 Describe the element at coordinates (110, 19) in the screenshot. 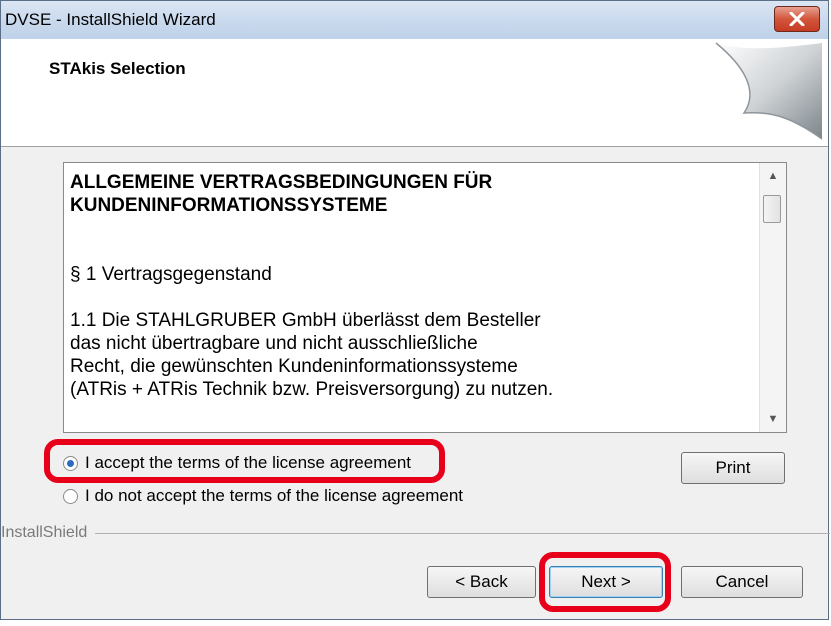

I see `window-title: DVSE - InstallShield Wizard` at that location.